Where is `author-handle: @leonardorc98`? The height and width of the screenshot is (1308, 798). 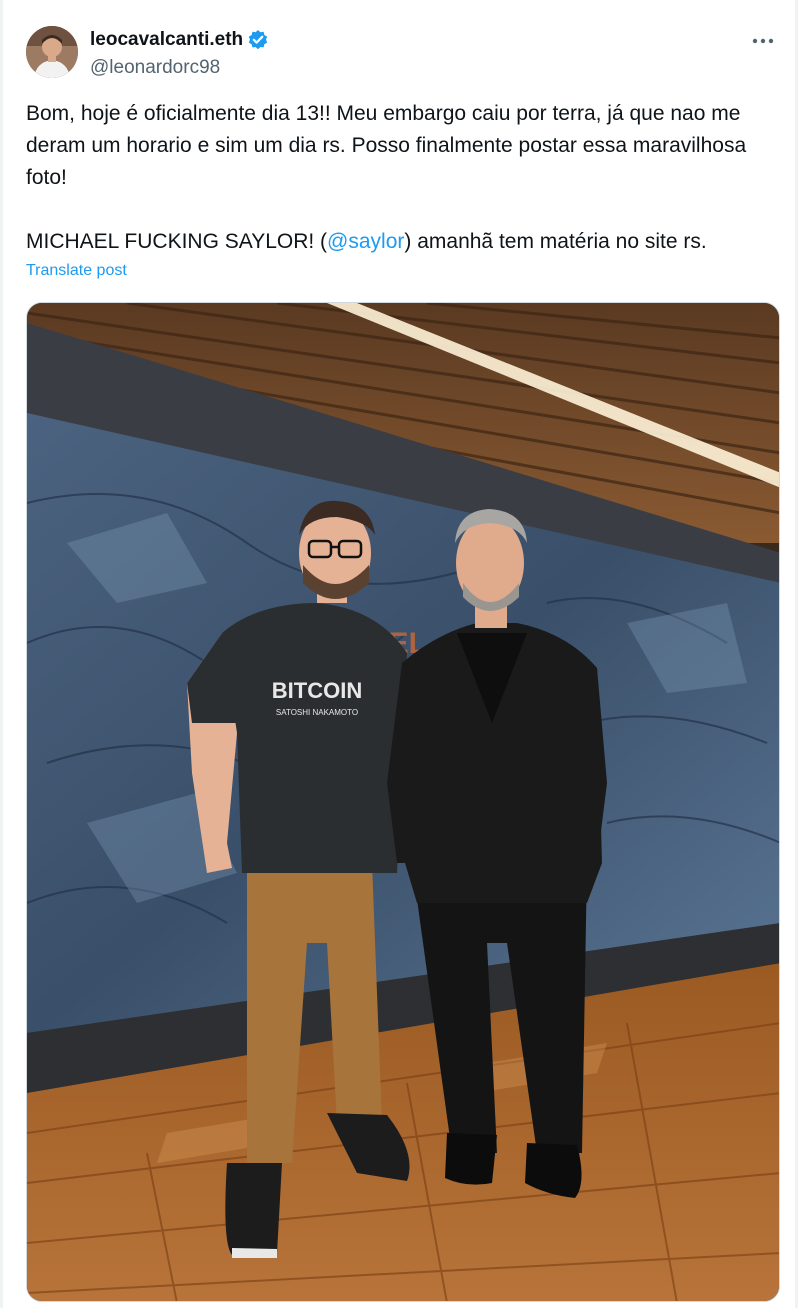
author-handle: @leonardorc98 is located at coordinates (179, 68).